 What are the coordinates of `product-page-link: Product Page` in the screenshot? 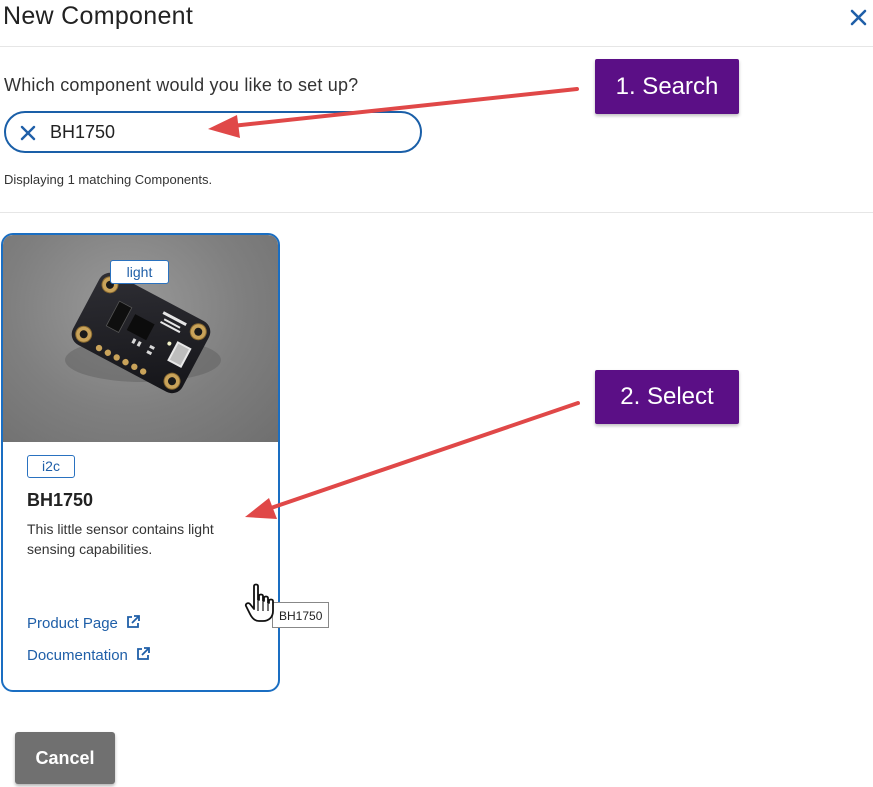 It's located at (83, 623).